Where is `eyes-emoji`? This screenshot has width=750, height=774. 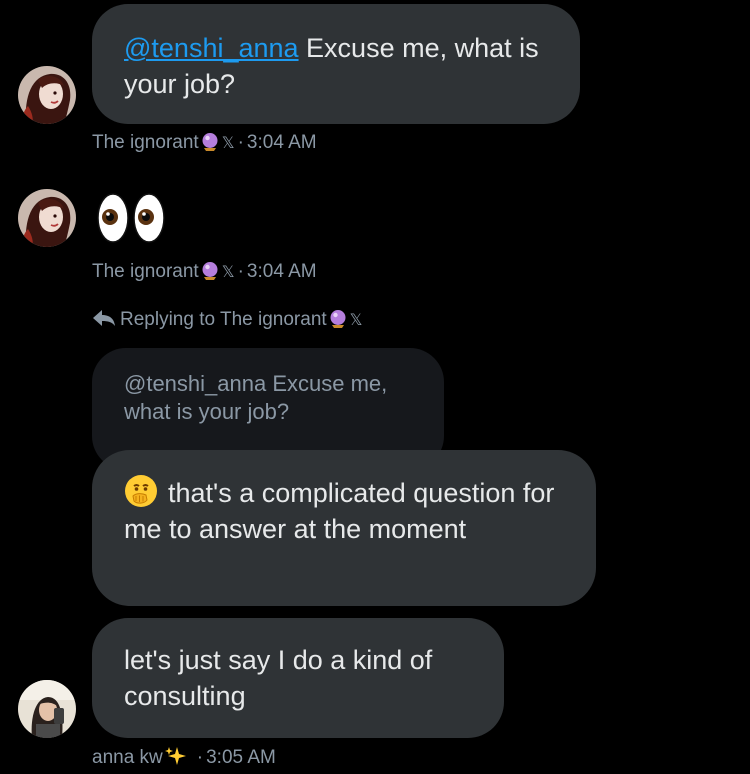 eyes-emoji is located at coordinates (131, 218).